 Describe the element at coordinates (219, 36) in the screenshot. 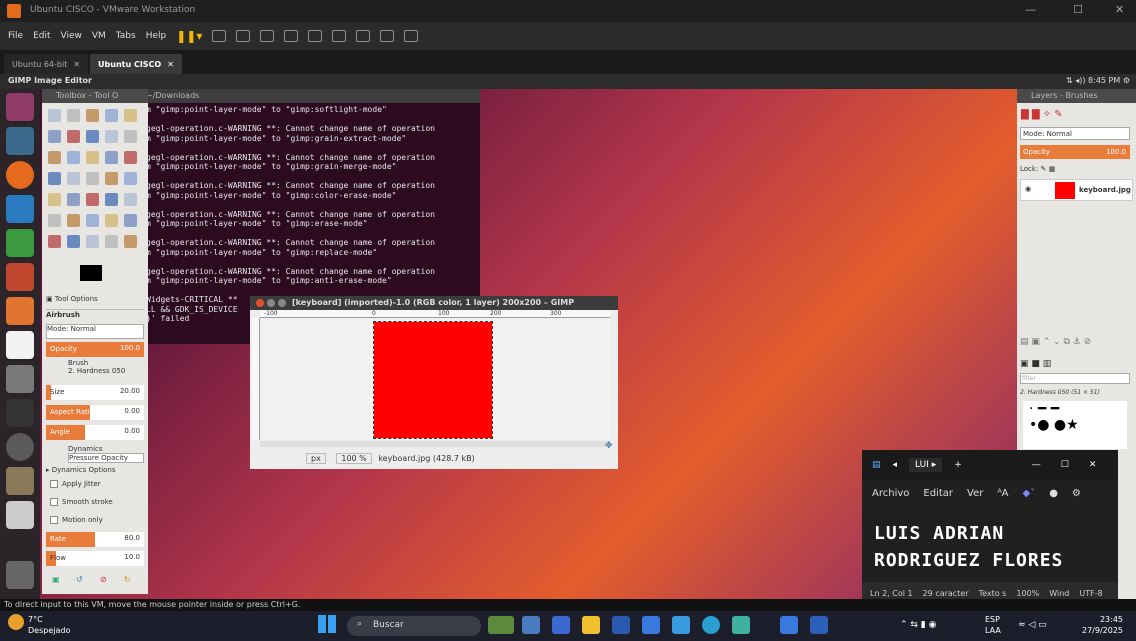

I see `send-keys-icon` at that location.